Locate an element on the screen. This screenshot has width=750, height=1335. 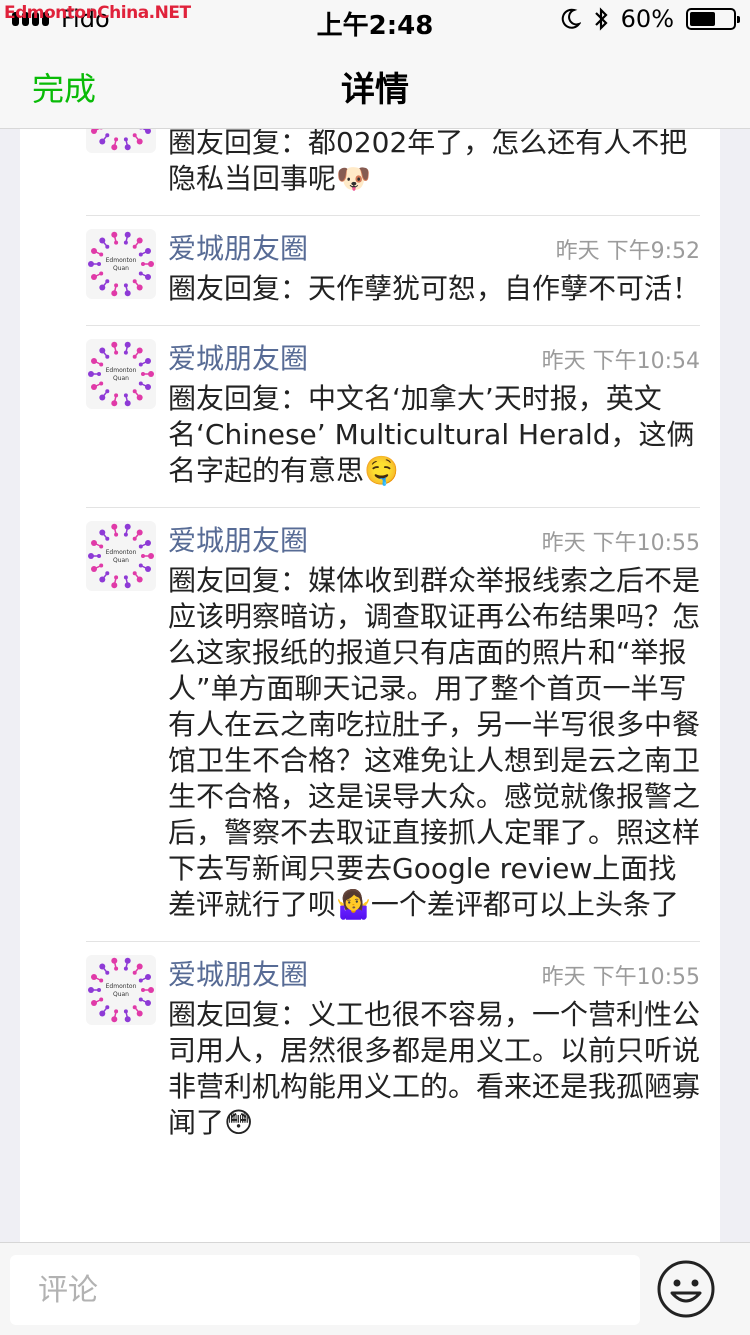
comment-header: 爱城朋友圈 昨天 下午10:54 is located at coordinates (434, 359).